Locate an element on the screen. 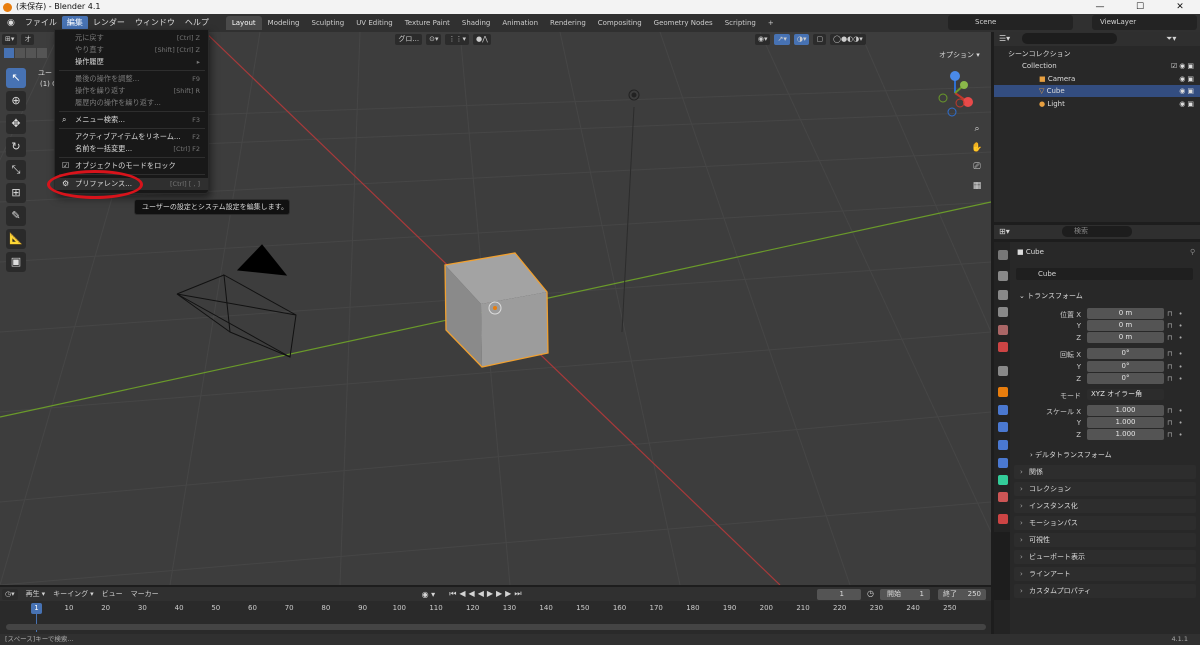 This screenshot has width=1200, height=645. menu-edit: 編集 is located at coordinates (74, 23).